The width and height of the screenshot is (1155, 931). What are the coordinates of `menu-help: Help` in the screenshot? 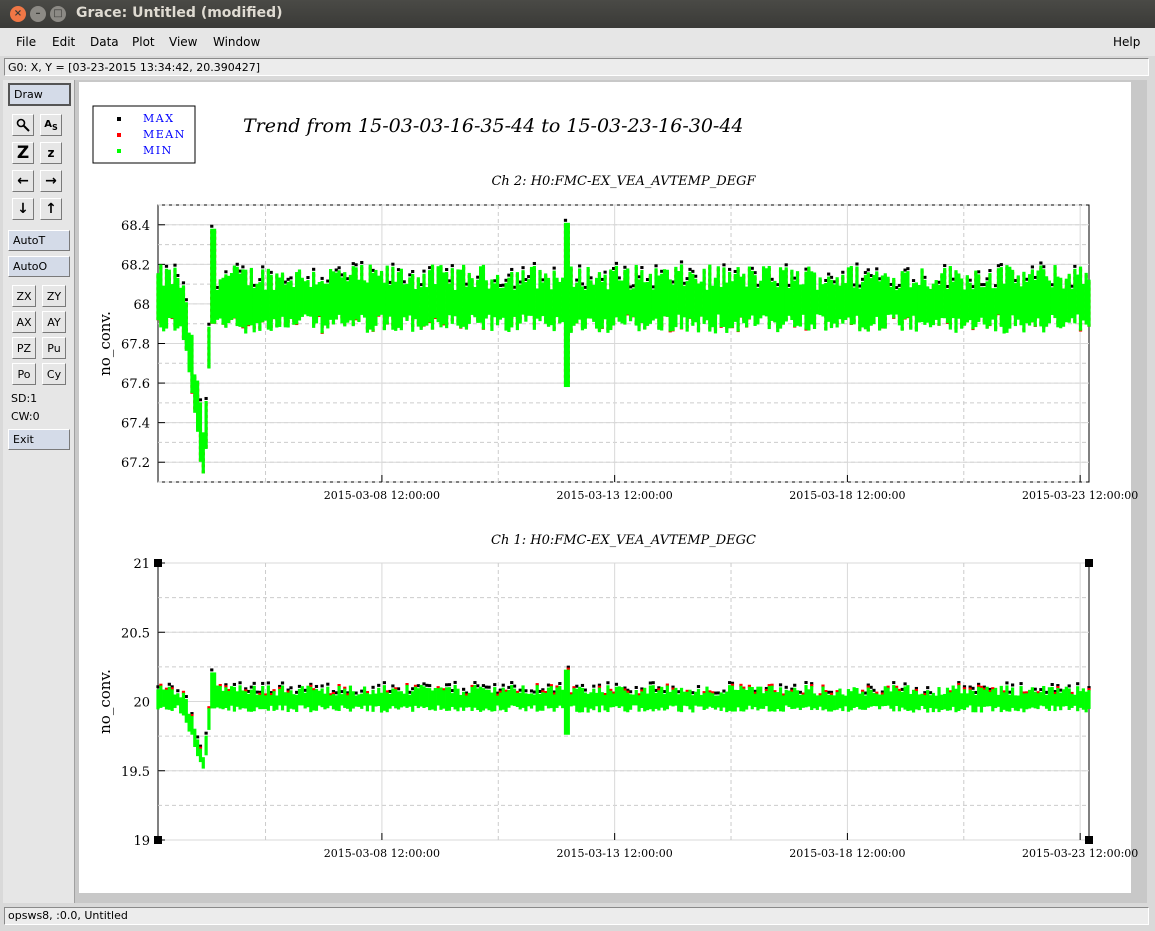 It's located at (1126, 42).